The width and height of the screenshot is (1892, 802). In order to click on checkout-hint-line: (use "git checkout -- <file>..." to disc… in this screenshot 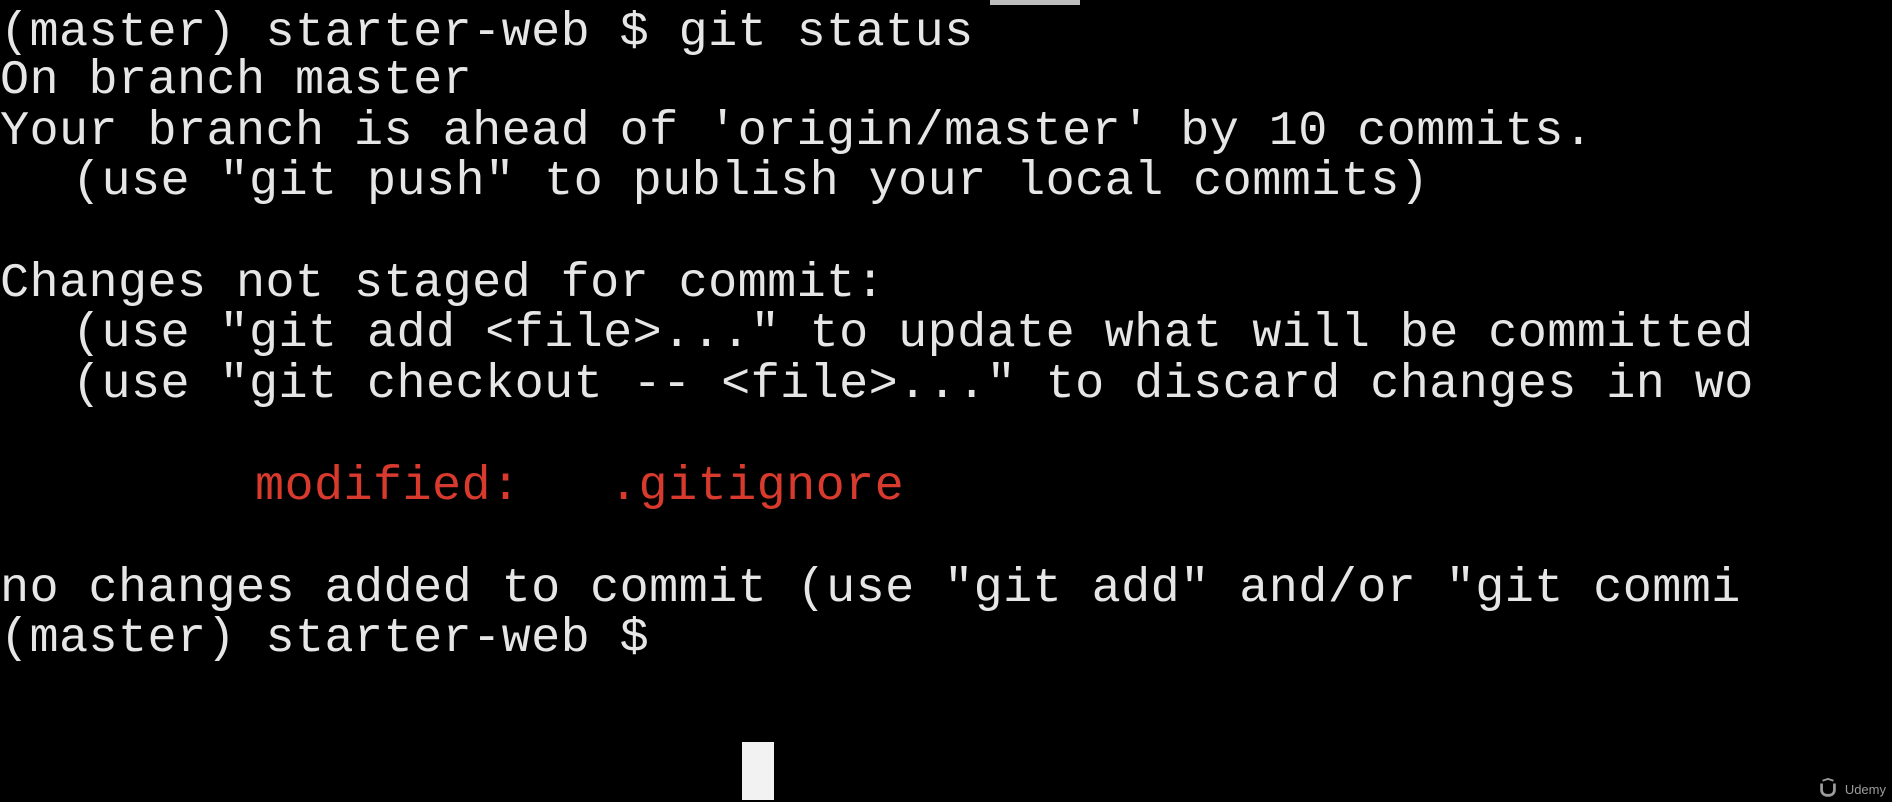, I will do `click(913, 384)`.